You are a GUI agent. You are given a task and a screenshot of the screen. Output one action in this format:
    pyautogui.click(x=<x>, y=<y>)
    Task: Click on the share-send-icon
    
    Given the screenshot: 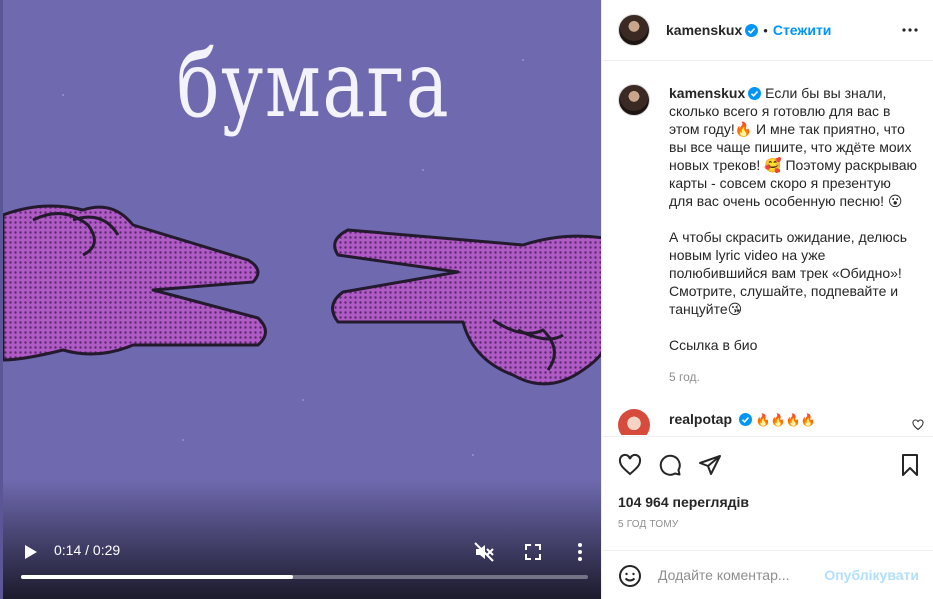 What is the action you would take?
    pyautogui.click(x=710, y=465)
    